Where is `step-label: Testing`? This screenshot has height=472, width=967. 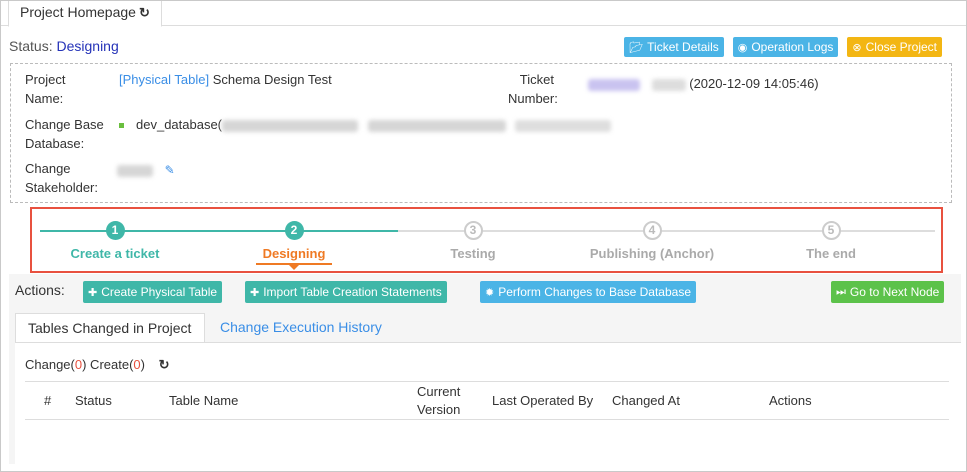
step-label: Testing is located at coordinates (473, 253).